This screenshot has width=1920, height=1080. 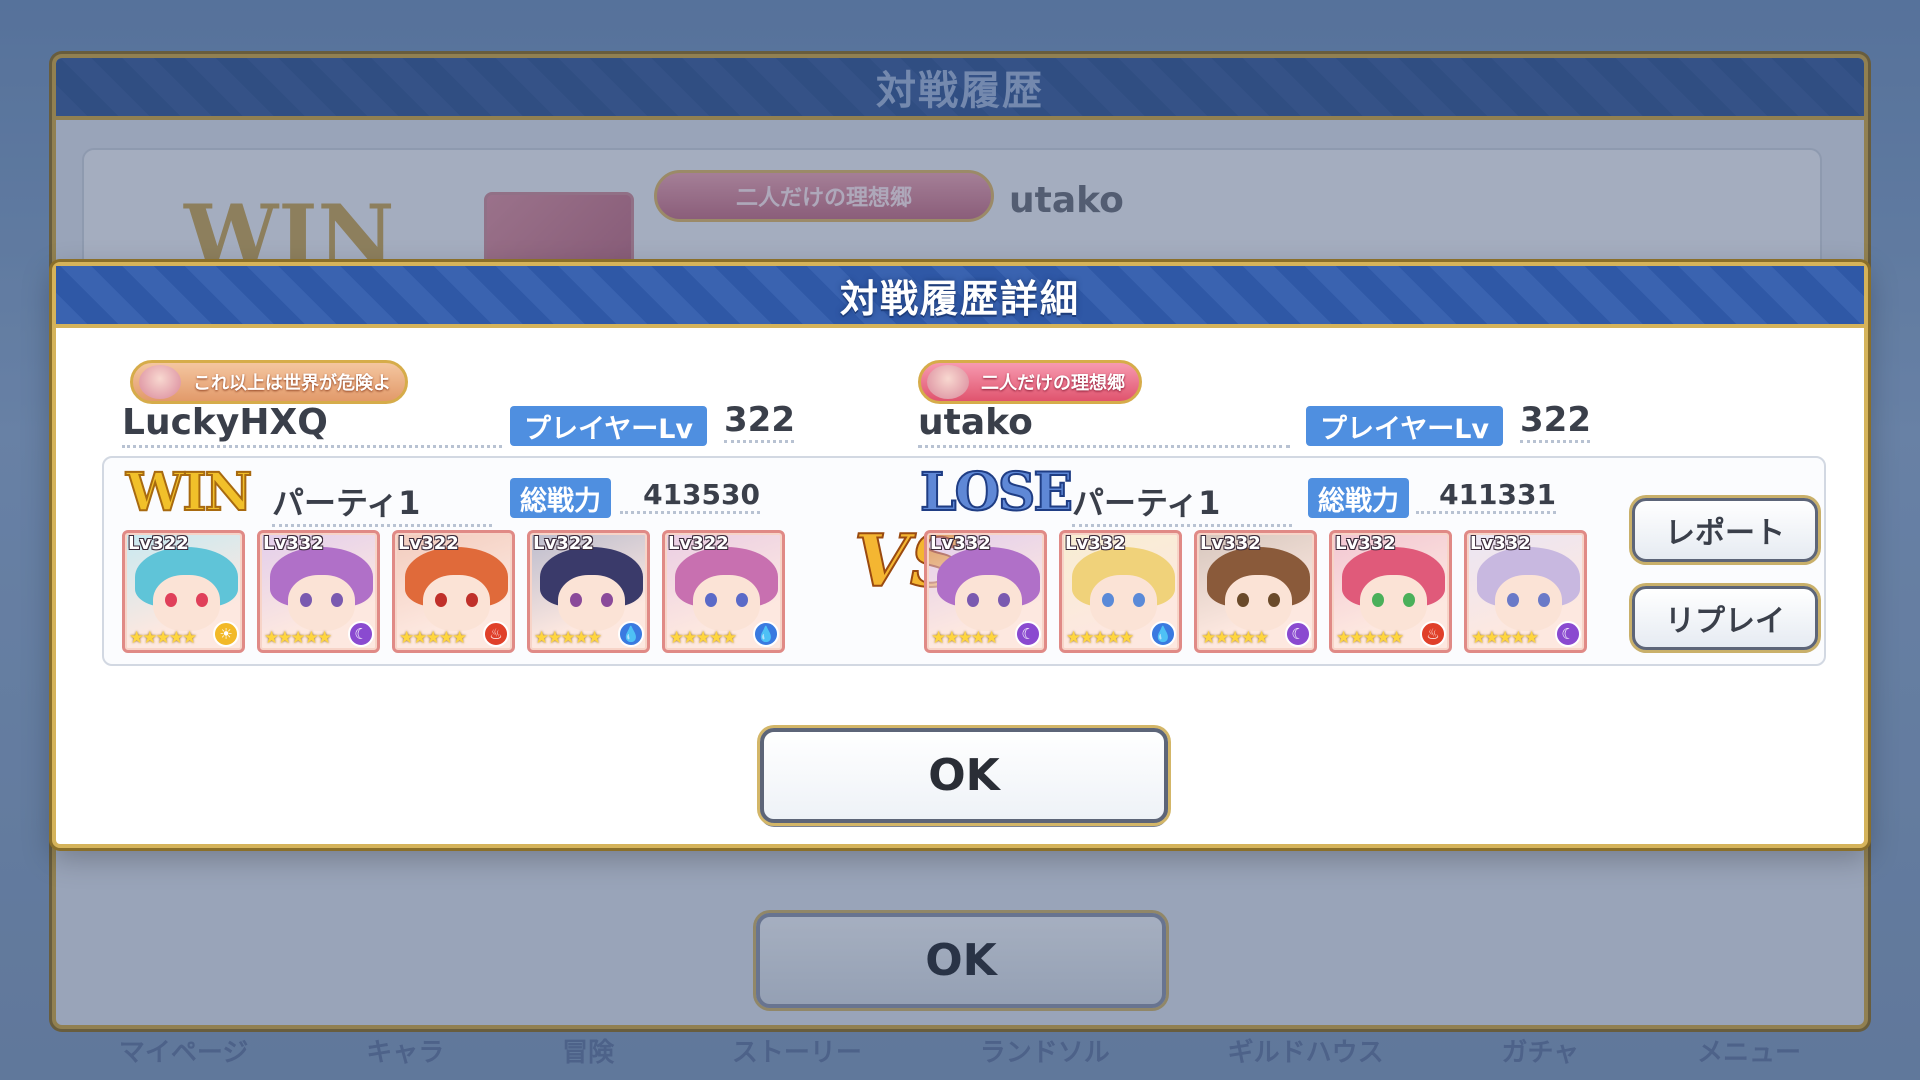 What do you see at coordinates (382, 502) in the screenshot?
I see `left-party-name: パーティ1` at bounding box center [382, 502].